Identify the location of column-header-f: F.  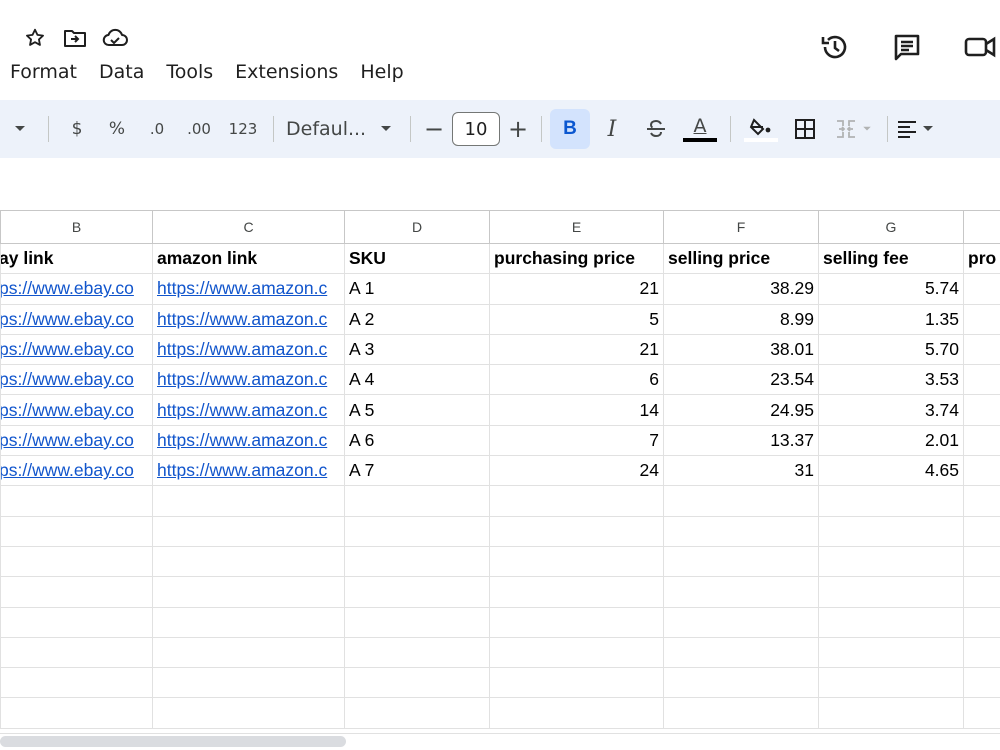
(741, 227).